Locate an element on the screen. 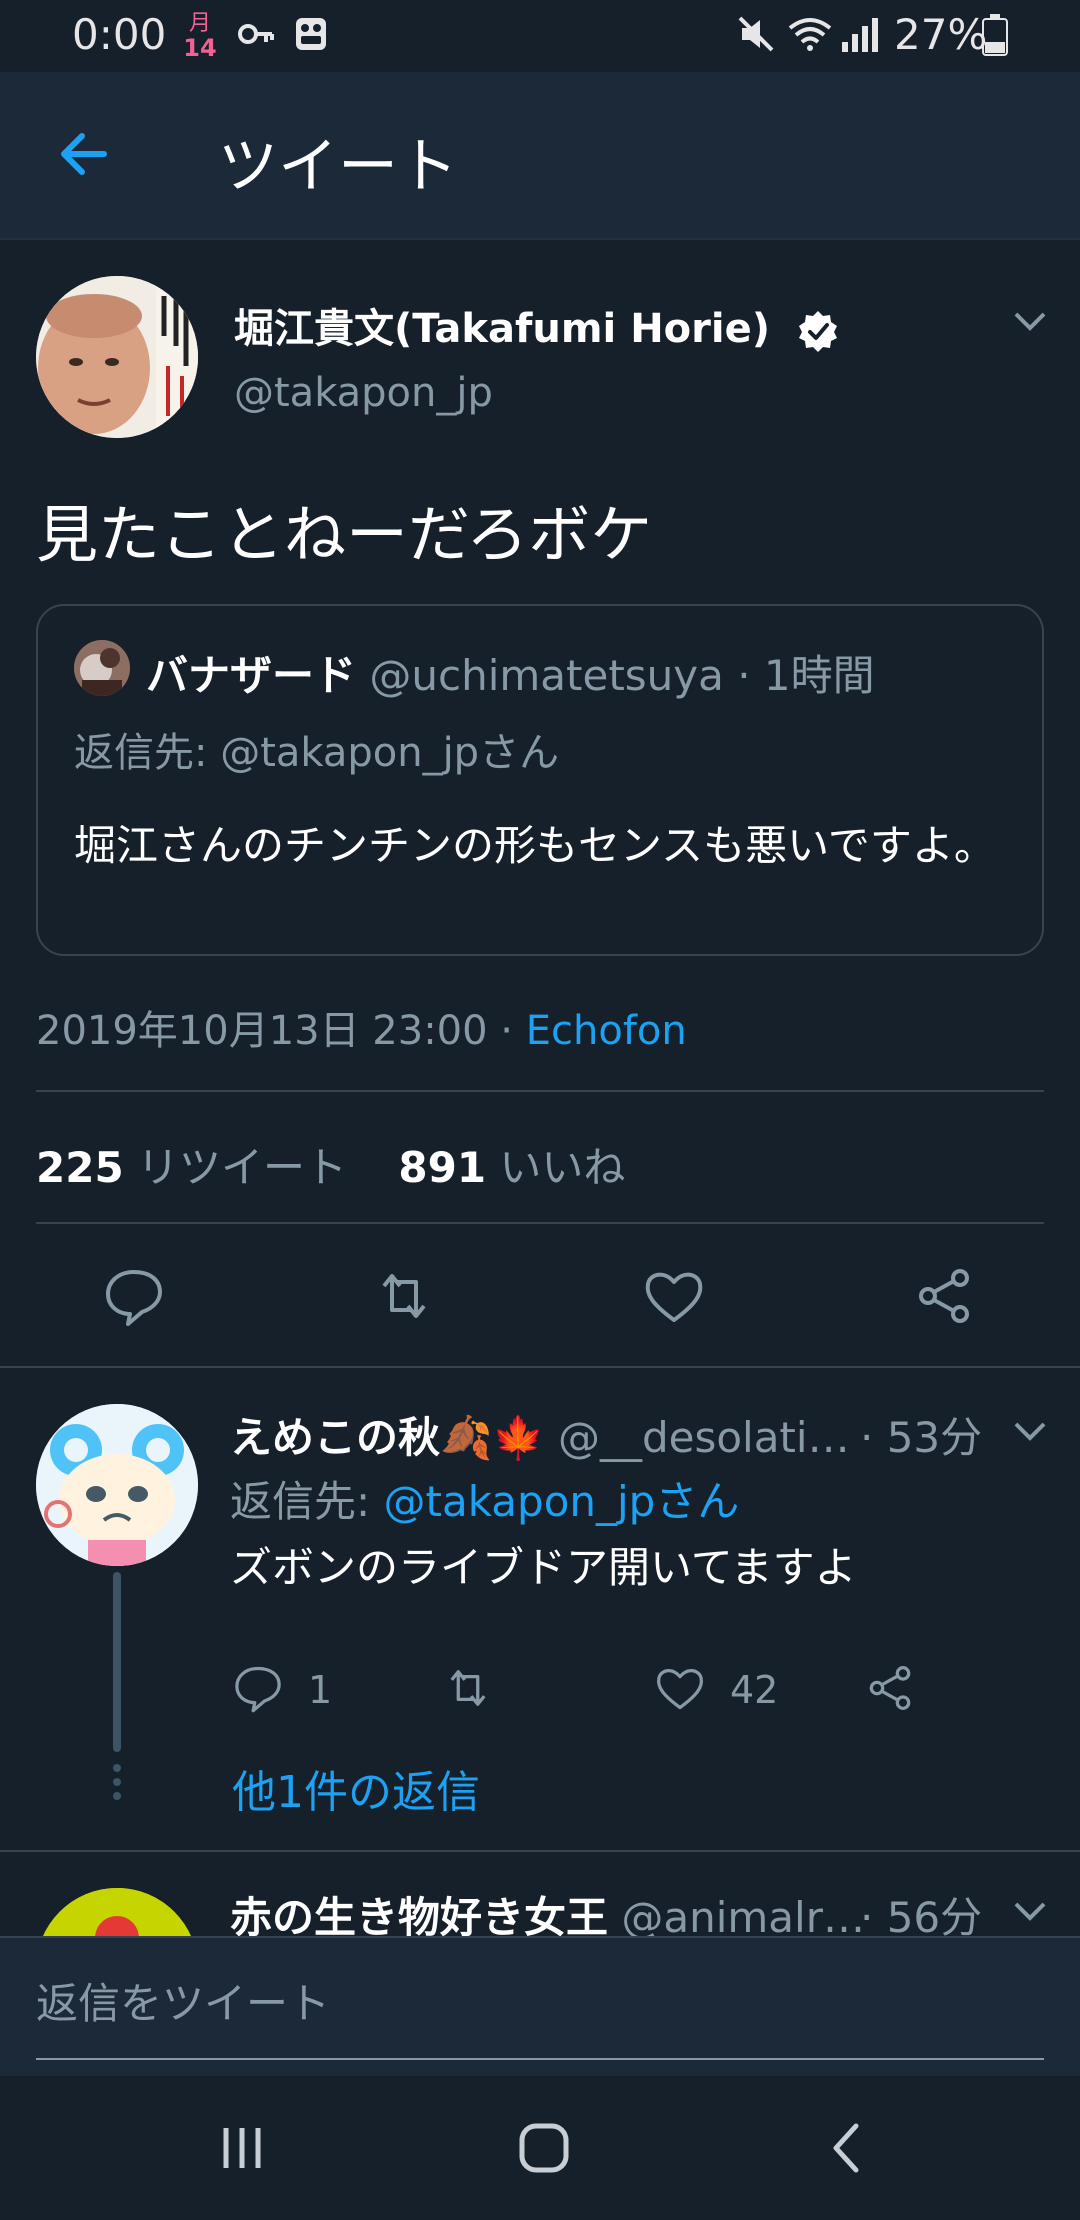 This screenshot has width=1080, height=2220. signal-icon is located at coordinates (860, 35).